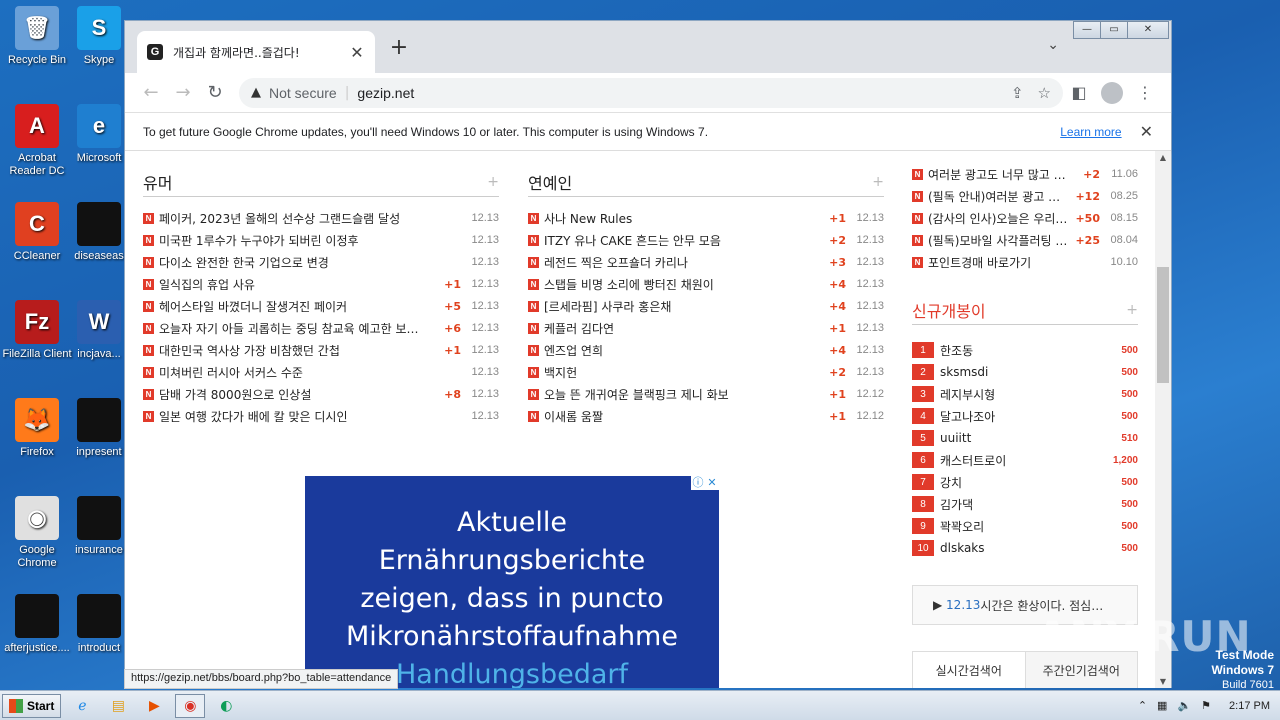 The width and height of the screenshot is (1280, 720). Describe the element at coordinates (679, 394) in the screenshot. I see `item-title: 오늘 뜬 개귀여운 블랙핑크 제니 화보` at that location.